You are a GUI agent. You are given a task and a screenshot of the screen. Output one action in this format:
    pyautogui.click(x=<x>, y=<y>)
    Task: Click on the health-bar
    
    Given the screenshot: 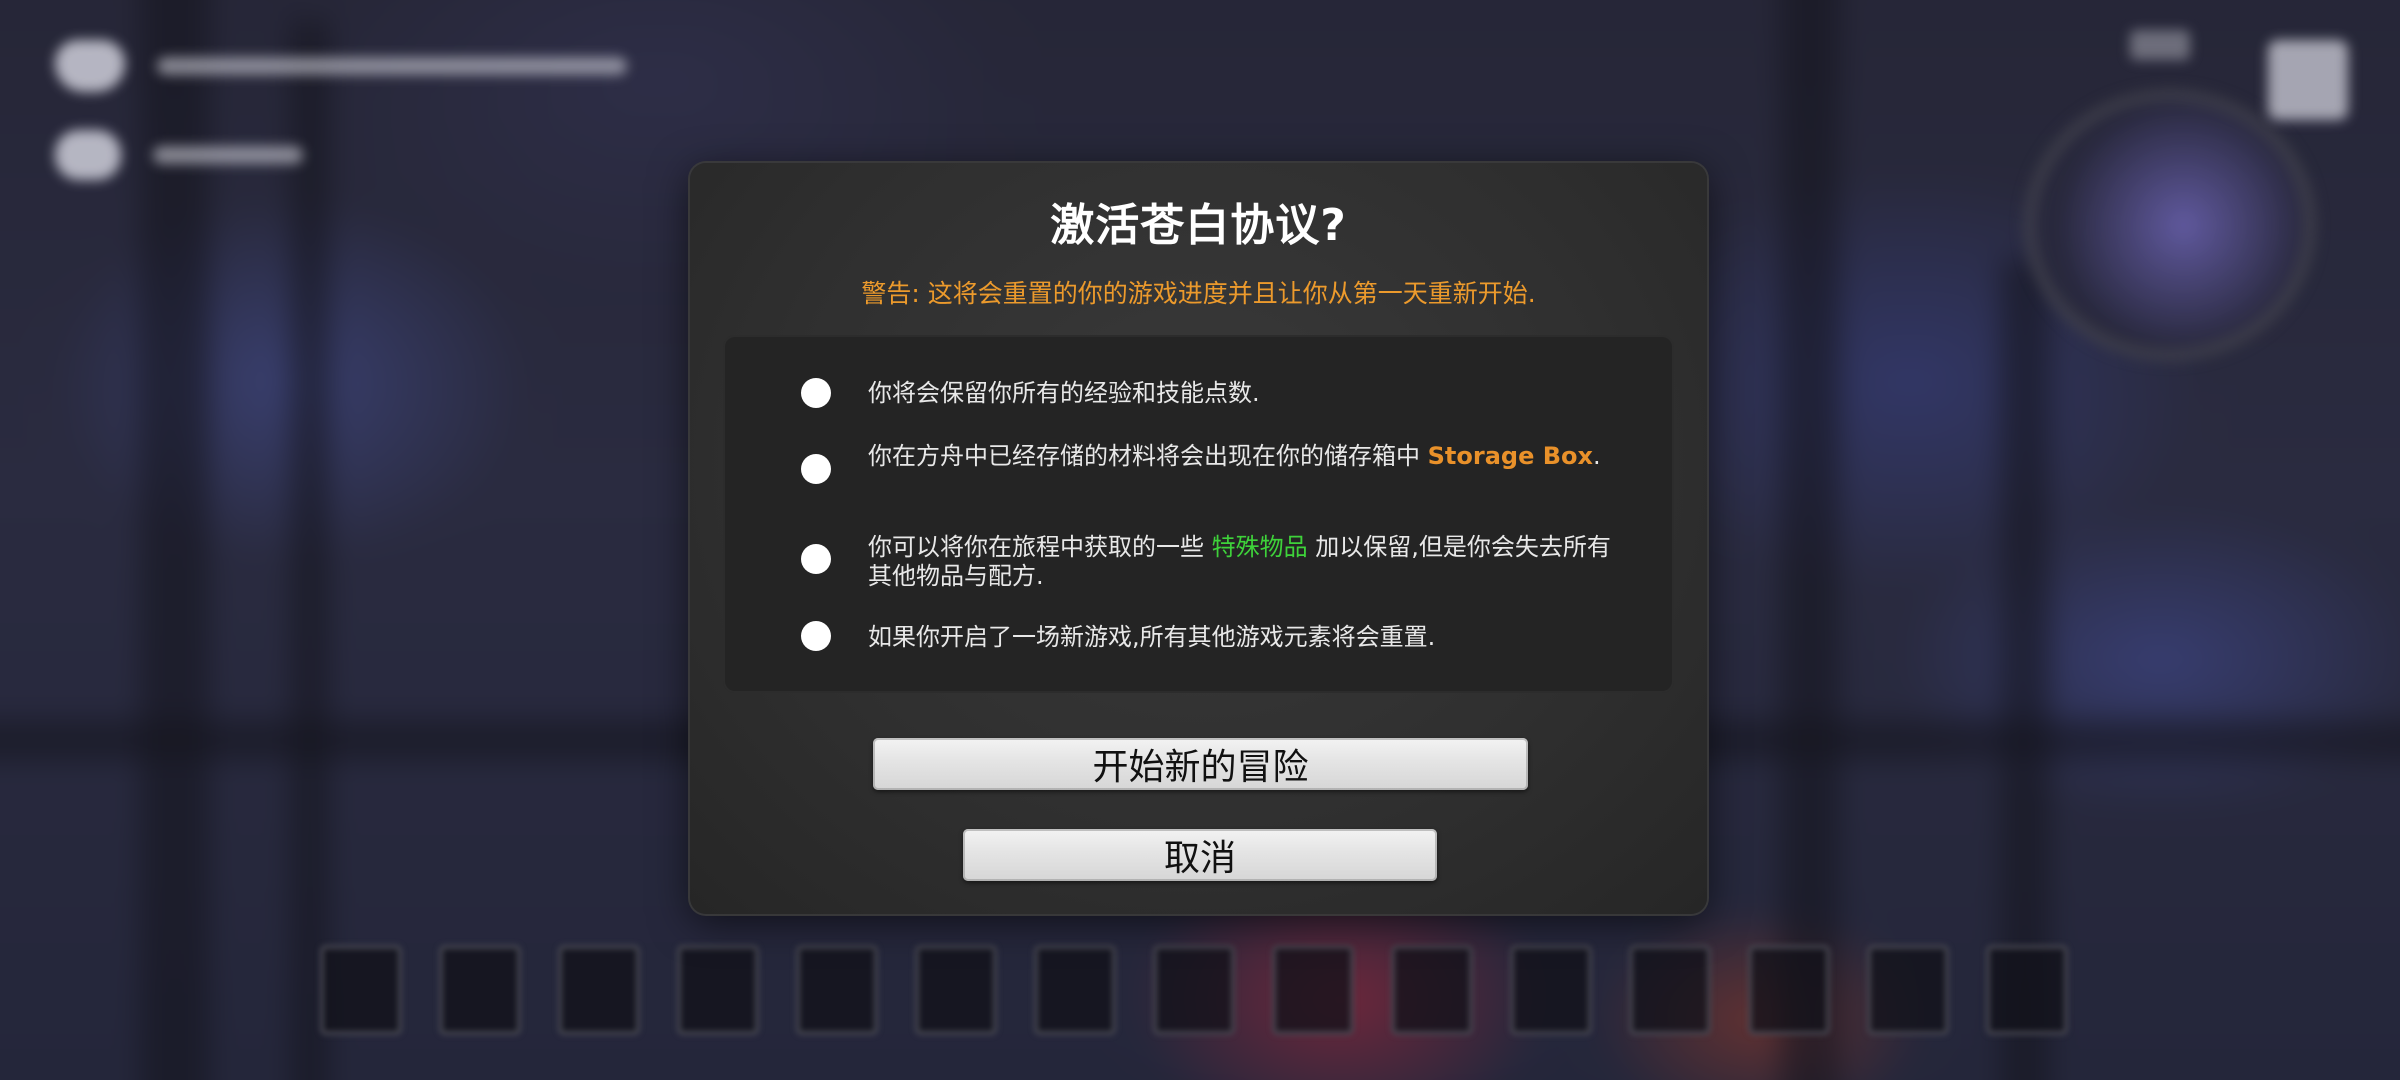 What is the action you would take?
    pyautogui.click(x=392, y=66)
    